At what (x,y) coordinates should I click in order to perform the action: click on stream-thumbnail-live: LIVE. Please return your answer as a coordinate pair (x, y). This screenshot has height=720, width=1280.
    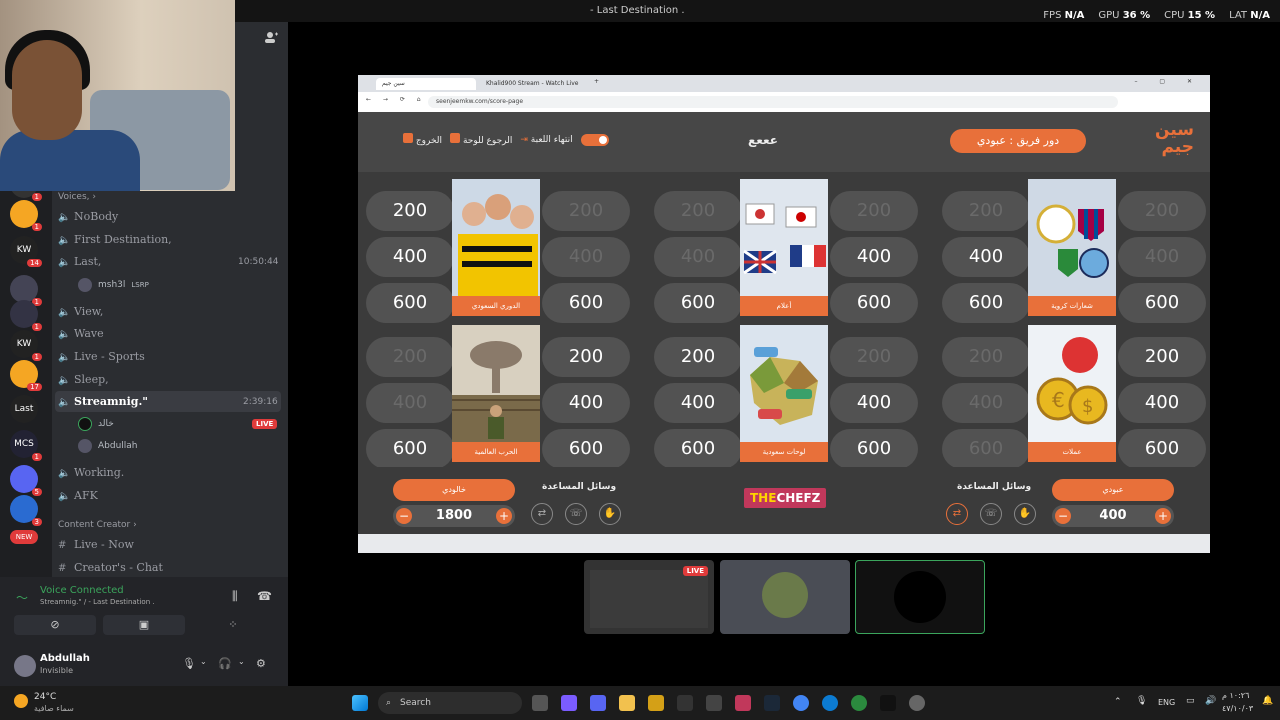
    Looking at the image, I should click on (649, 597).